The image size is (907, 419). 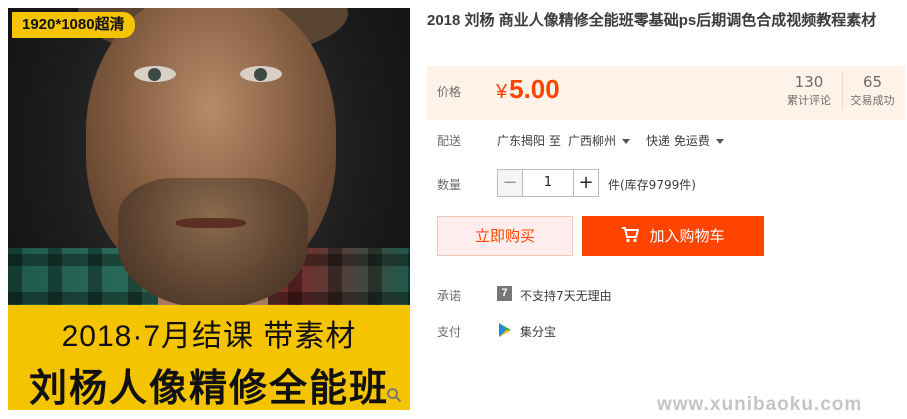 I want to click on shipping-method-select: 快递 免运费, so click(x=685, y=140).